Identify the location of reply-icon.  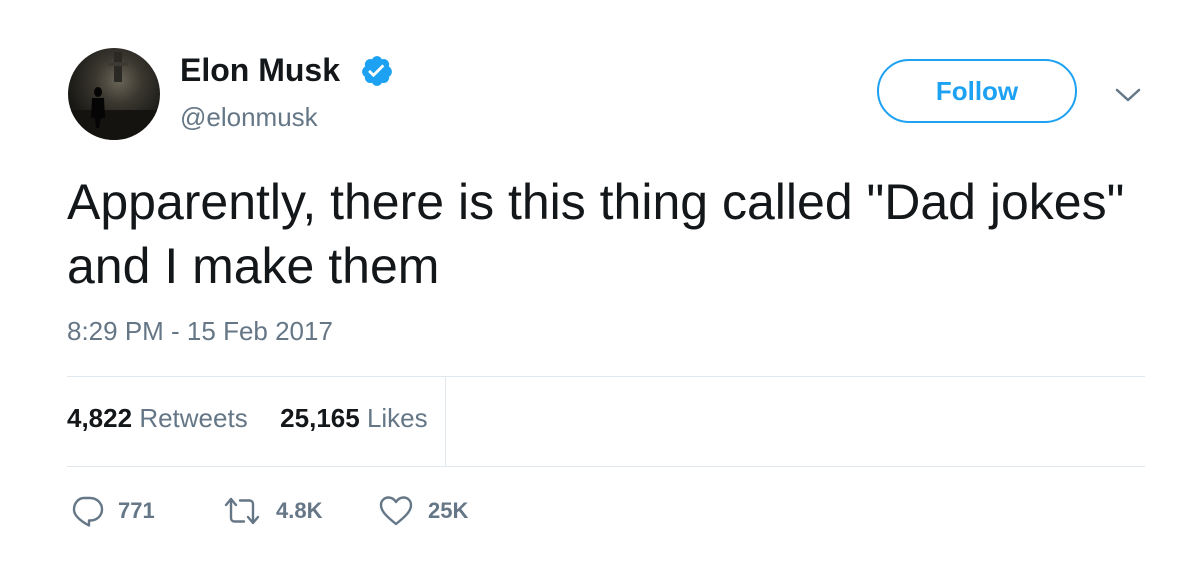
(88, 511).